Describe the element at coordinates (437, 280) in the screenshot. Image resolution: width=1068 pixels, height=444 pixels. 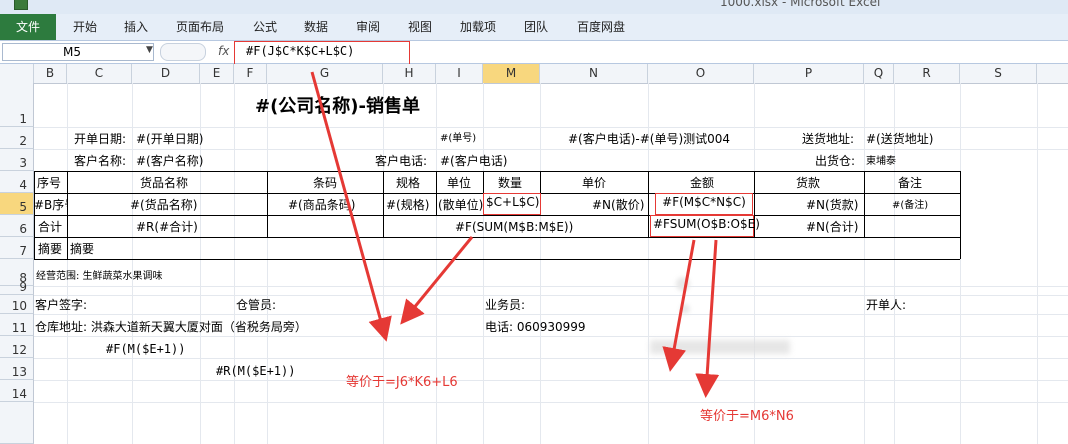
I see `arrow-sum-qty` at that location.